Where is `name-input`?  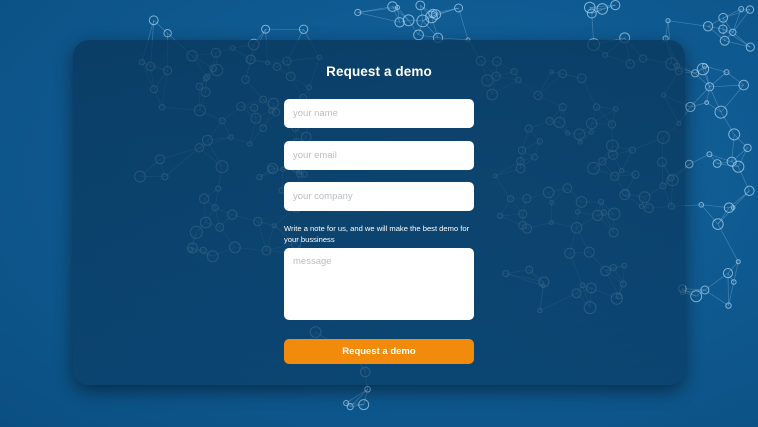 name-input is located at coordinates (379, 113).